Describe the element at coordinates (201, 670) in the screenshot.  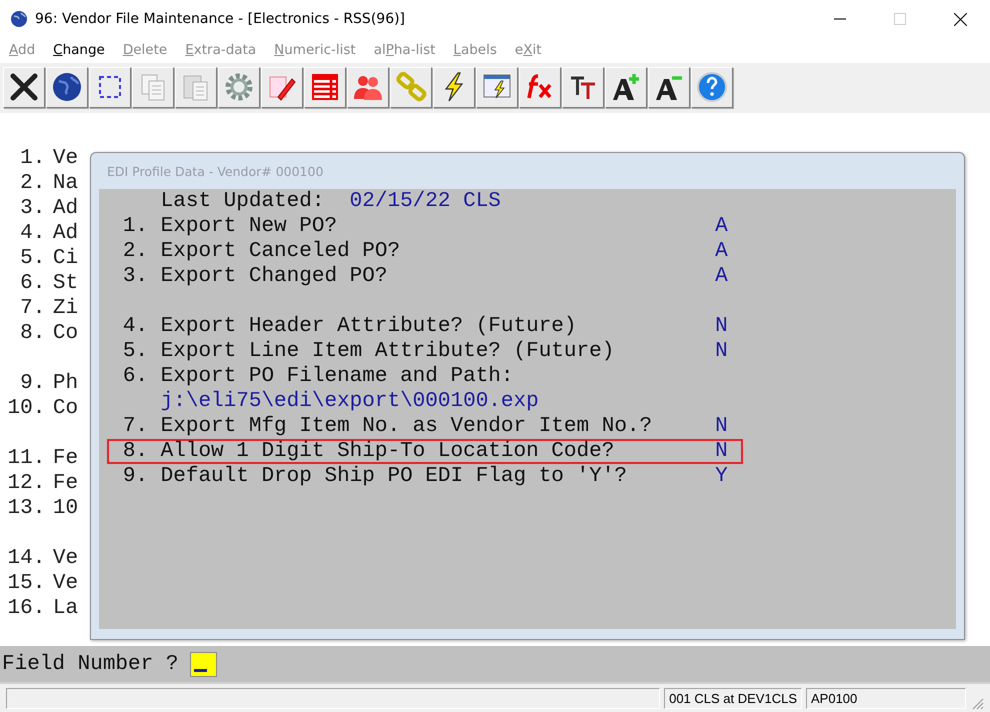
I see `text-cursor` at that location.